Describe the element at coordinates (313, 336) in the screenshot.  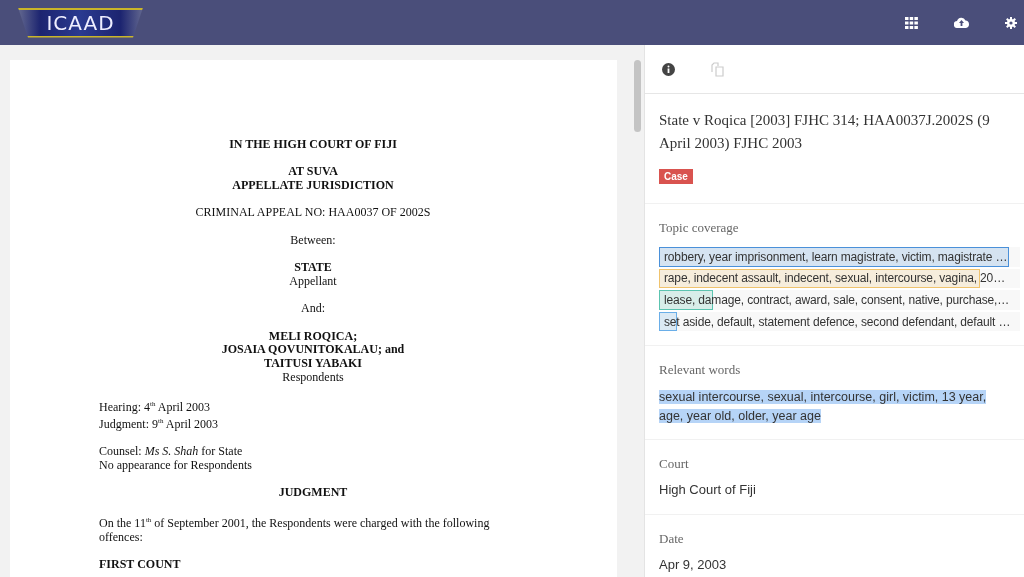
I see `document-heading: MELI ROQICA;` at that location.